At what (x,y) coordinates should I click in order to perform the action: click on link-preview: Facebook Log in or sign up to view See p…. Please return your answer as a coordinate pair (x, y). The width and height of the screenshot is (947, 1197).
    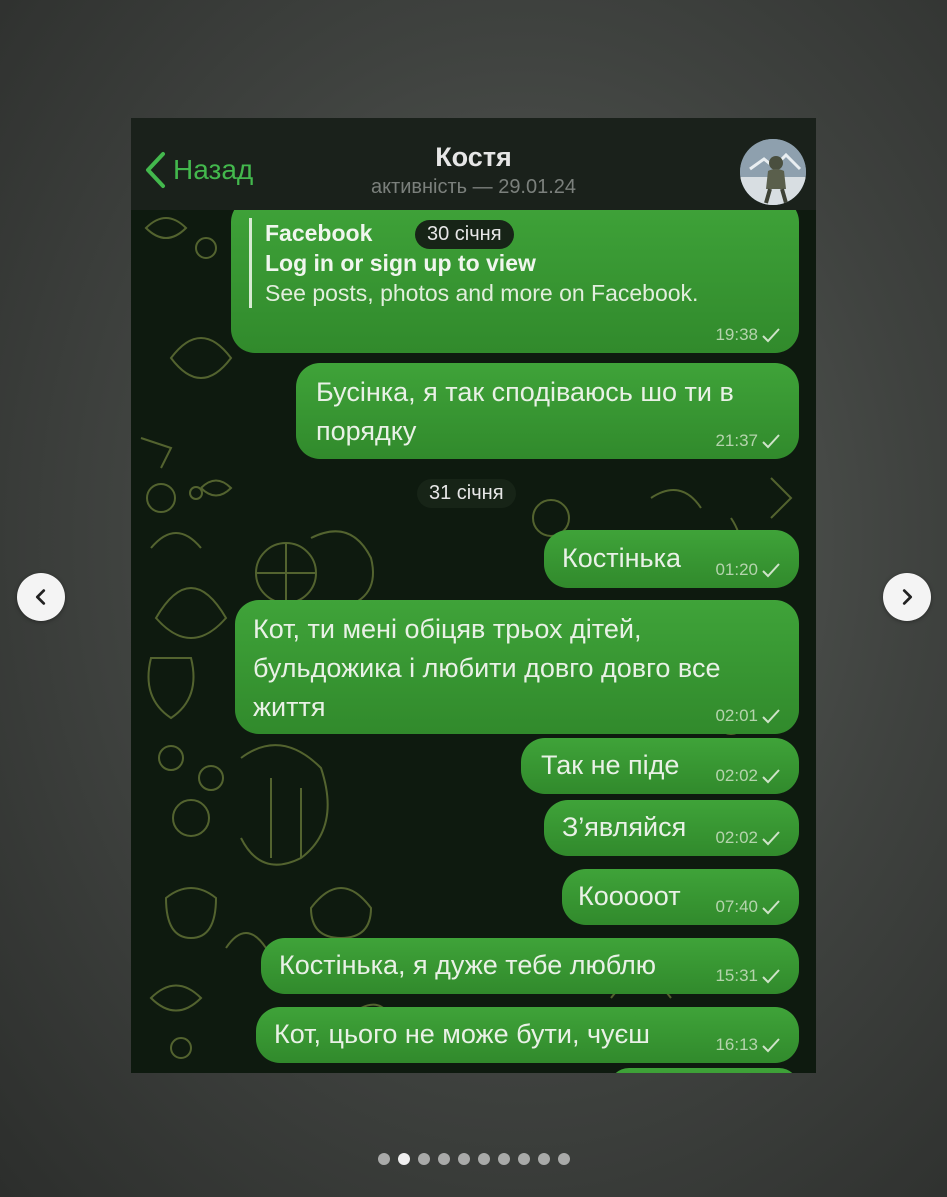
    Looking at the image, I should click on (515, 263).